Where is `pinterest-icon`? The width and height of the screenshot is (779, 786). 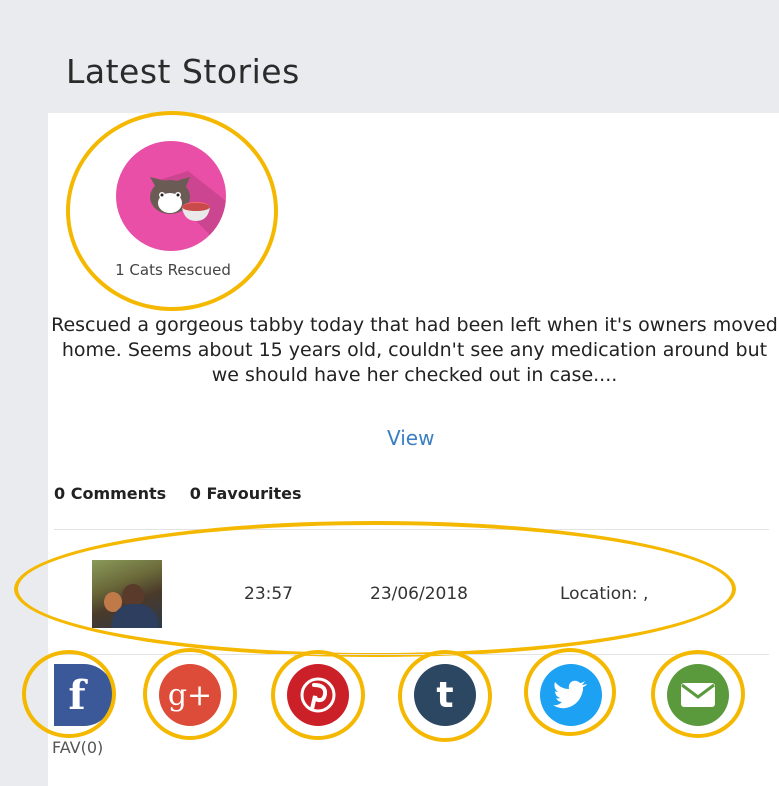 pinterest-icon is located at coordinates (318, 695).